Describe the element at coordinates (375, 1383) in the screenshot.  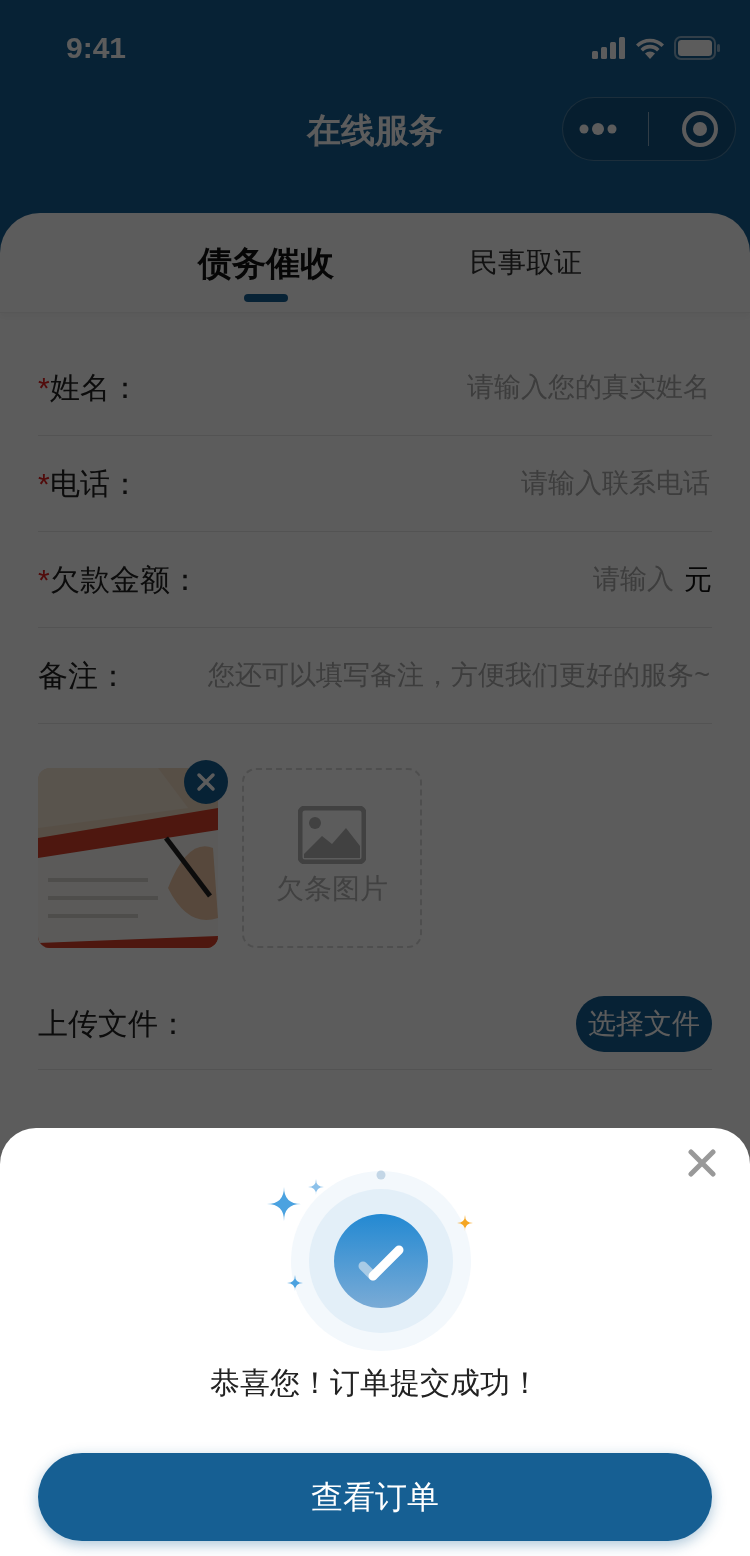
I see `success-message: 恭喜您！订单提交成功！` at that location.